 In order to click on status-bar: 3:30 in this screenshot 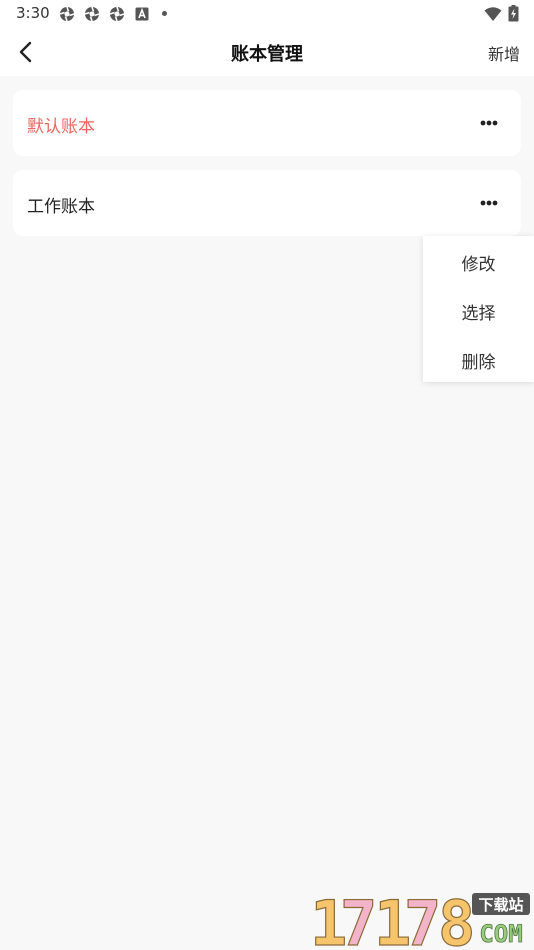, I will do `click(267, 14)`.